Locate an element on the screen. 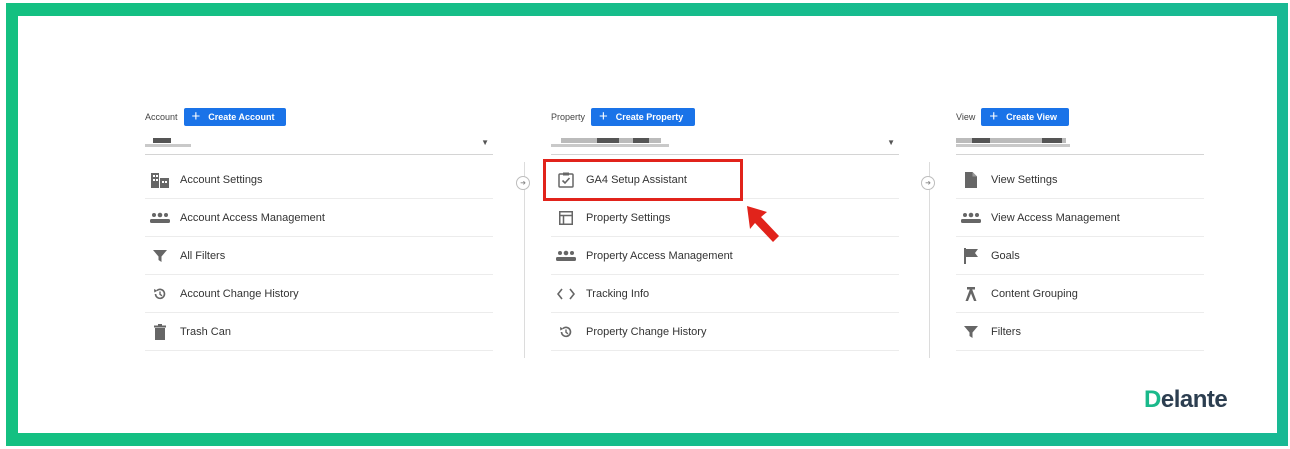 The height and width of the screenshot is (449, 1290). create-property-button: + Create Property is located at coordinates (643, 117).